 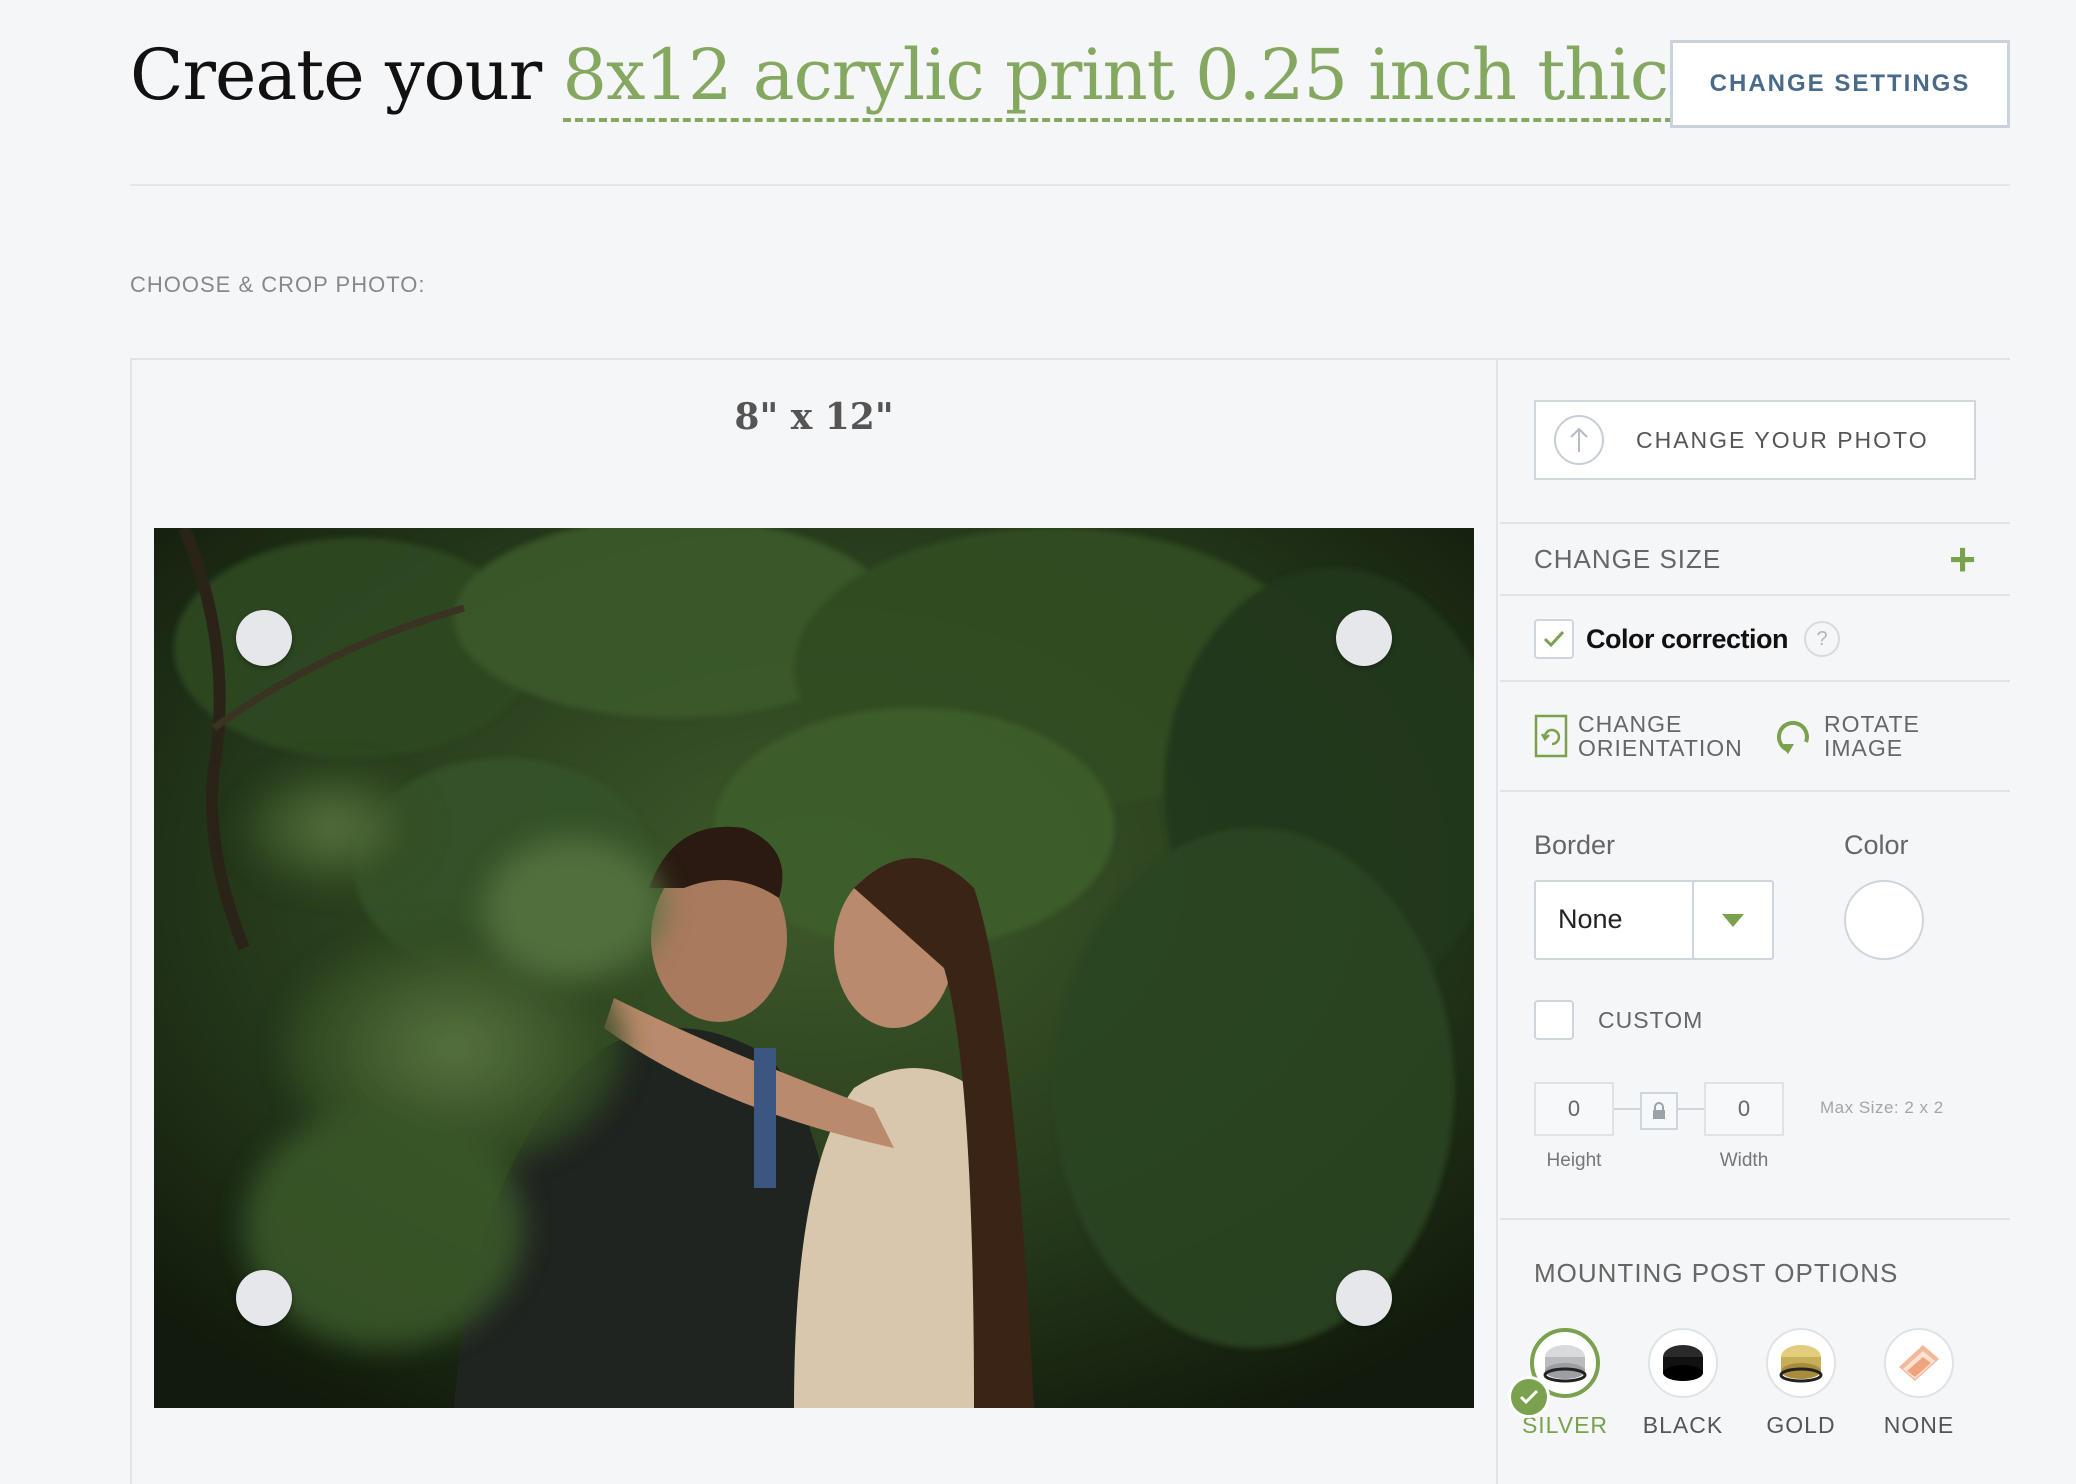 What do you see at coordinates (1716, 1273) in the screenshot?
I see `mounting-post-title: MOUNTING POST OPTIONS` at bounding box center [1716, 1273].